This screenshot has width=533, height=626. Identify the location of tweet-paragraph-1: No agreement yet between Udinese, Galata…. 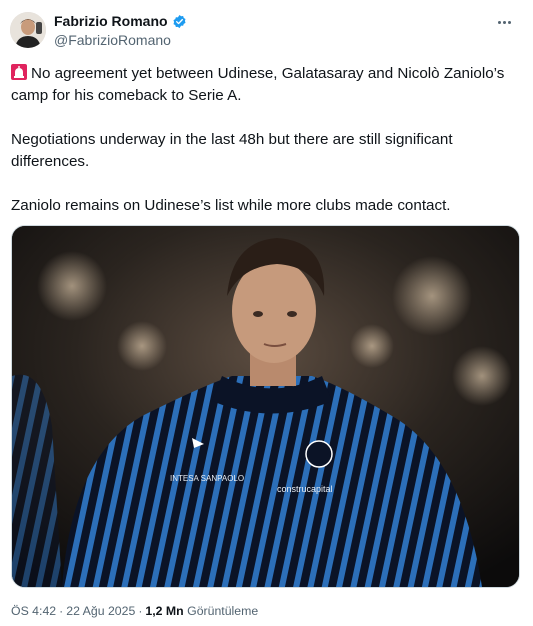
(258, 84).